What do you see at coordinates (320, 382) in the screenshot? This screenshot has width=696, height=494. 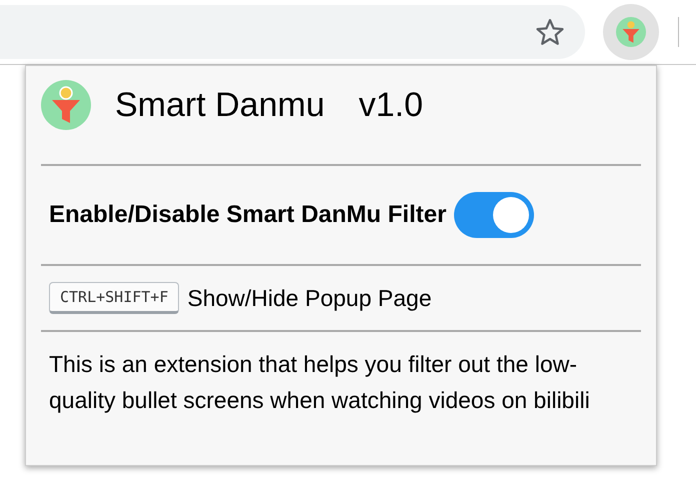 I see `description-text: This is an extension that helps you filter out the low-quality bullet screens when watching videos on bilibili` at bounding box center [320, 382].